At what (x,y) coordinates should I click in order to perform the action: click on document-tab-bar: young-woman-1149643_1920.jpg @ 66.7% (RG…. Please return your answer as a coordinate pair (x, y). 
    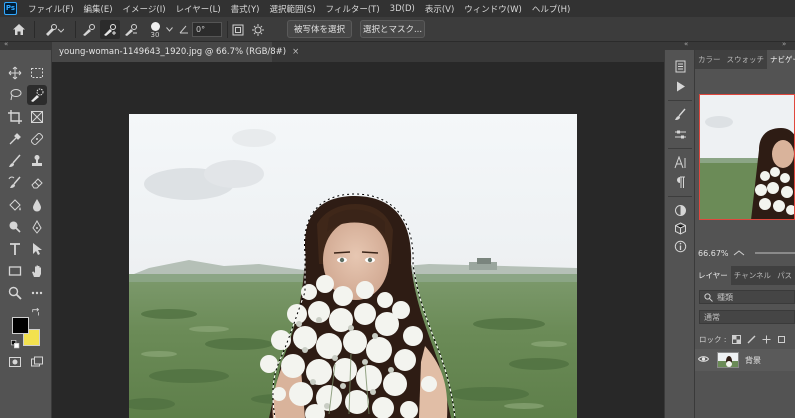
    Looking at the image, I should click on (358, 52).